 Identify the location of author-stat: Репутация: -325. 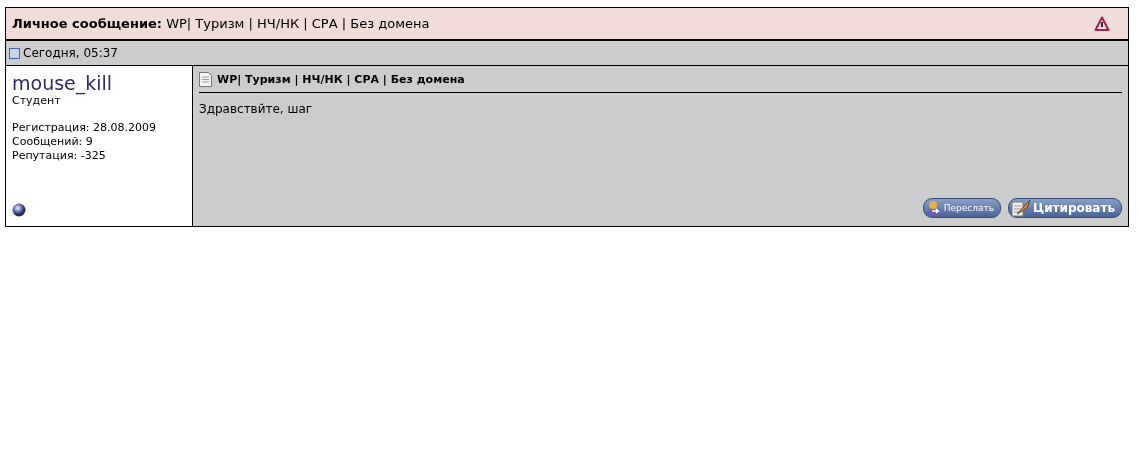
(59, 156).